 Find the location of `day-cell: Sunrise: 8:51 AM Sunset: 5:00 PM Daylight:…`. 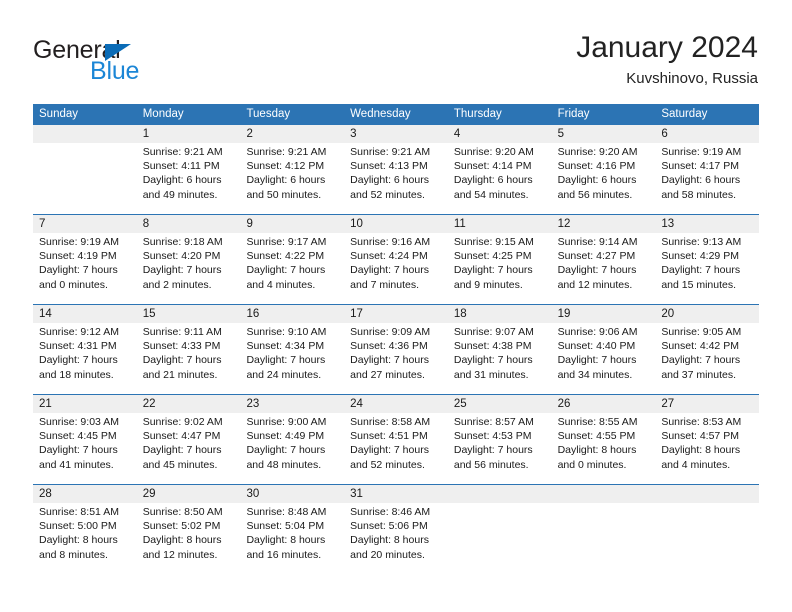

day-cell: Sunrise: 8:51 AM Sunset: 5:00 PM Daylight:… is located at coordinates (85, 539).